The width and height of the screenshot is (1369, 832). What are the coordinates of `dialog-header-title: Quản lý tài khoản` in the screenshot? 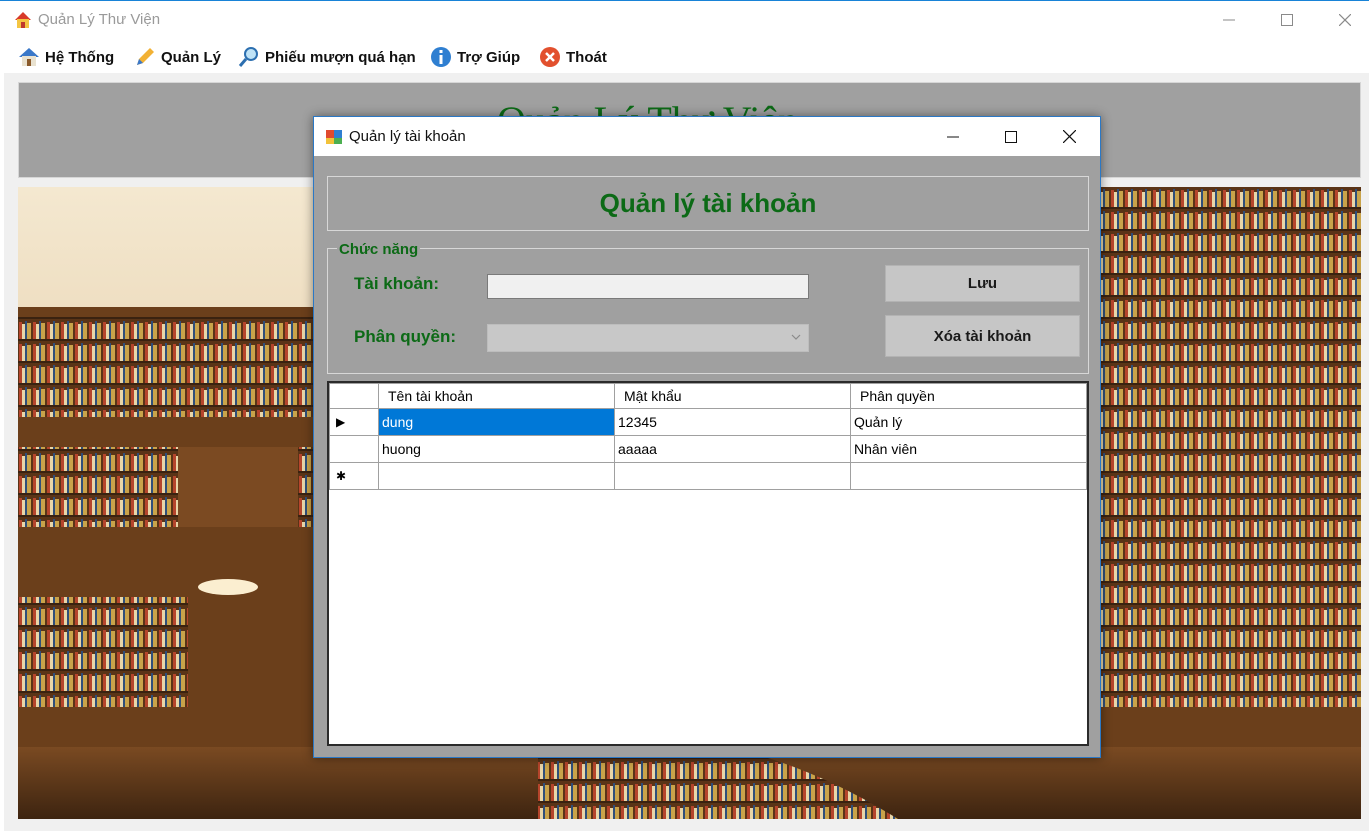 It's located at (708, 203).